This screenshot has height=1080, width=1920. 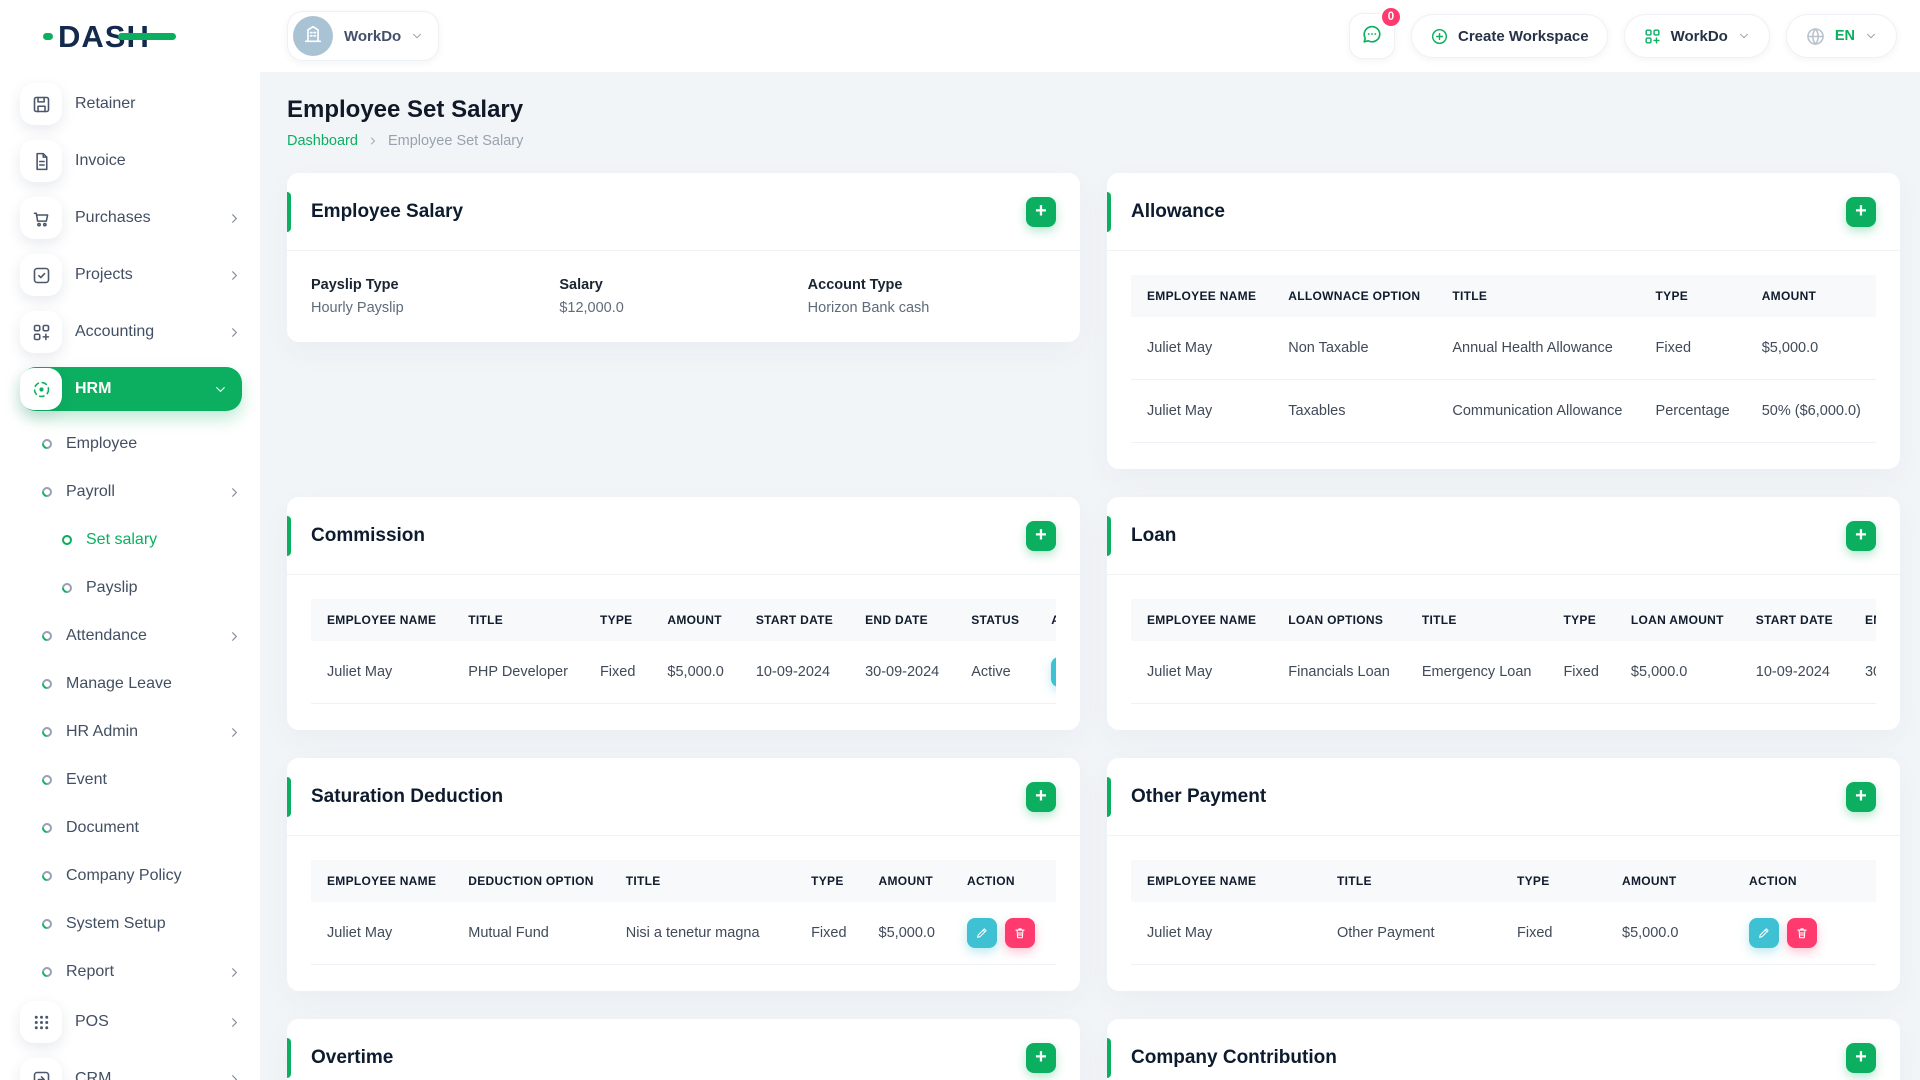 What do you see at coordinates (1041, 535) in the screenshot?
I see `add-commission-button: +` at bounding box center [1041, 535].